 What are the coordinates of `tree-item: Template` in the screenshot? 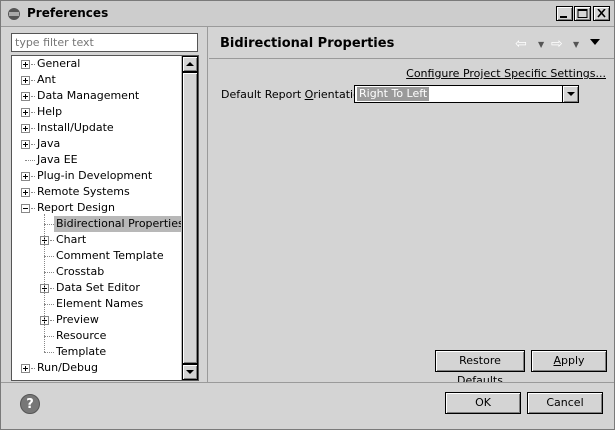 It's located at (97, 352).